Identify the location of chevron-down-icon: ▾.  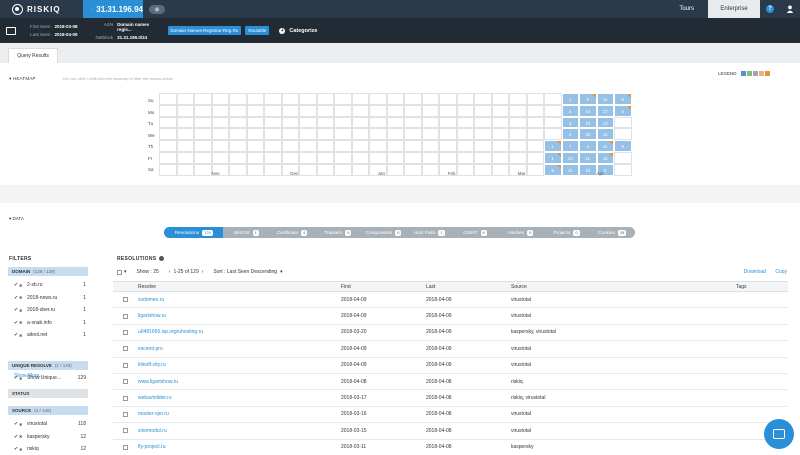
(125, 272).